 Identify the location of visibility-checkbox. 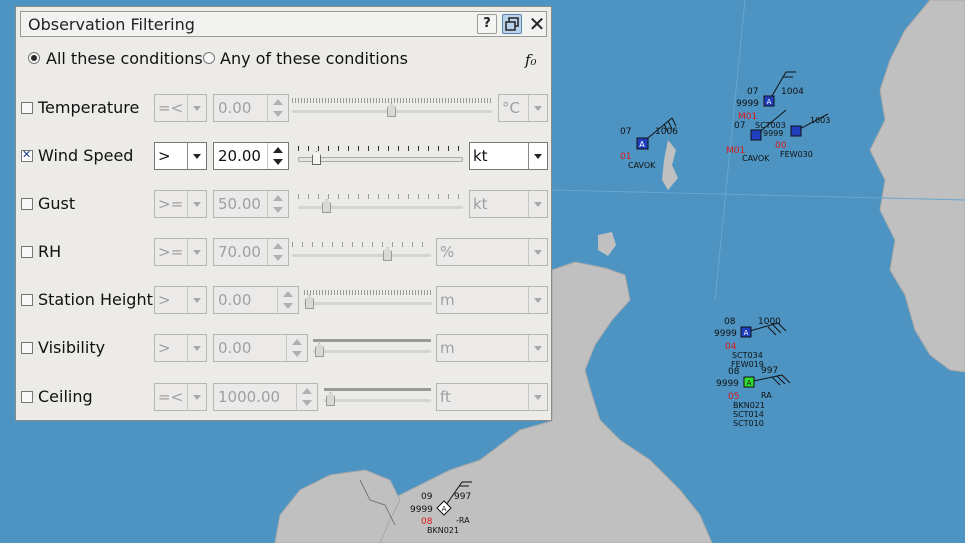
(27, 348).